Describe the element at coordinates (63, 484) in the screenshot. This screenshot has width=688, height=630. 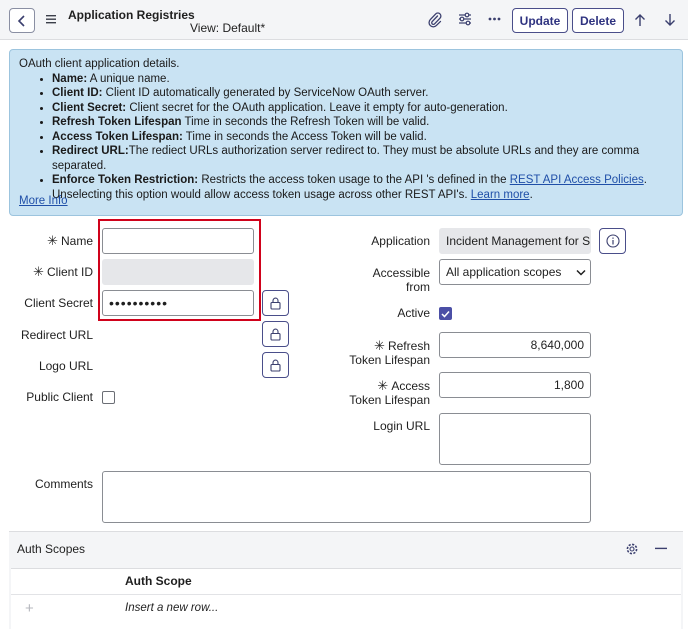
I see `comments-label: Comments` at that location.